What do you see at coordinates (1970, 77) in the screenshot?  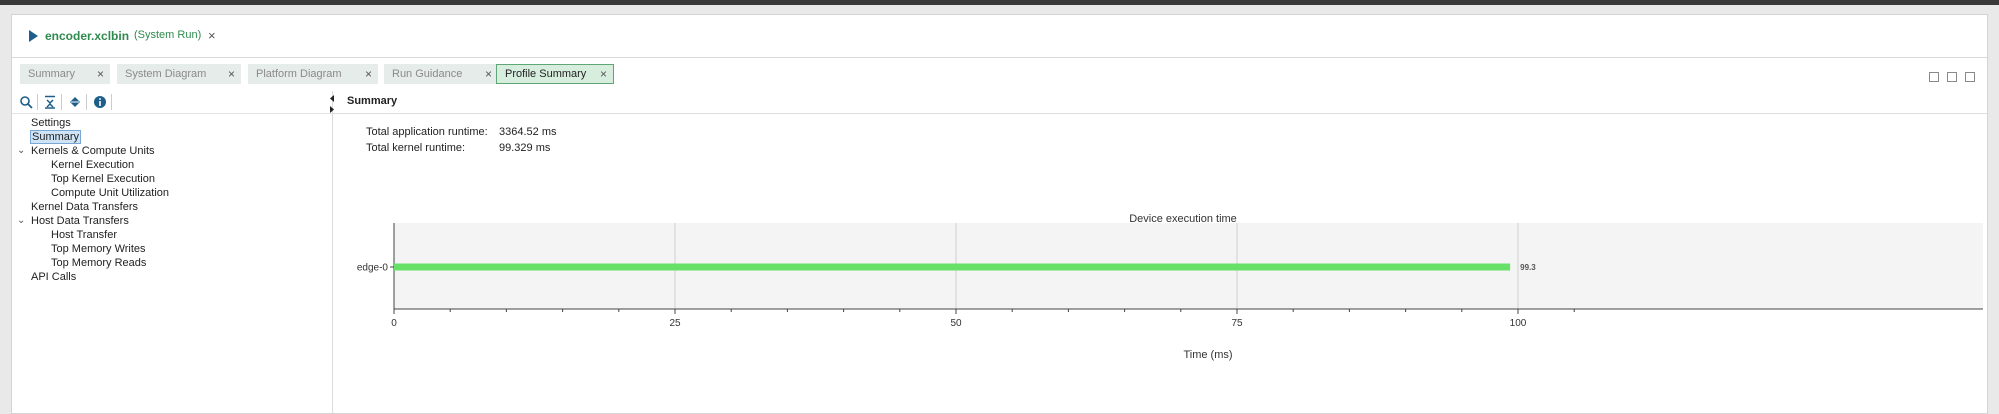 I see `pop-out-icon` at bounding box center [1970, 77].